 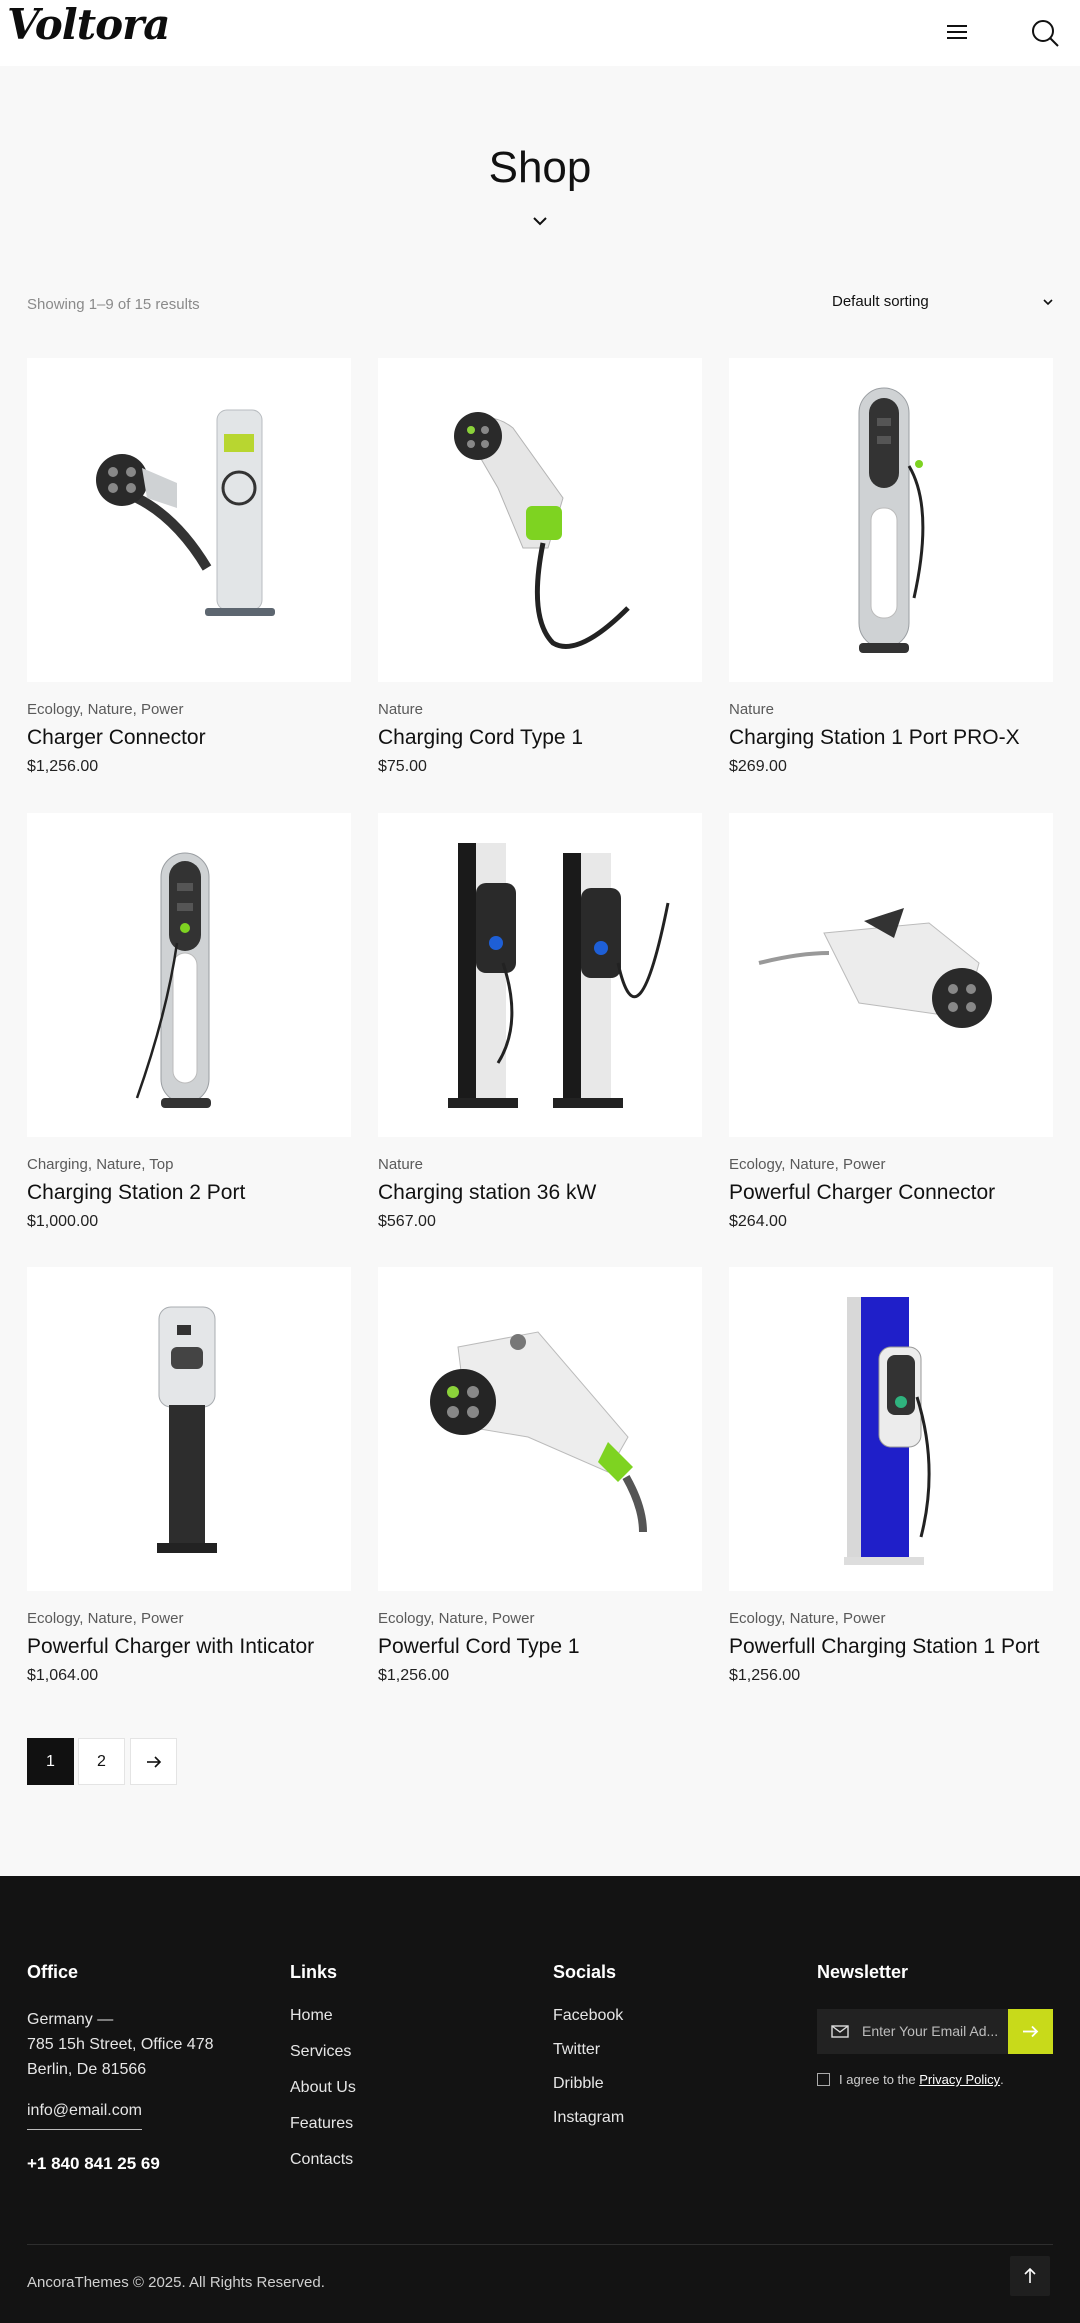 I want to click on product-card: Nature Charging station 36 kW $567.00, so click(x=540, y=1022).